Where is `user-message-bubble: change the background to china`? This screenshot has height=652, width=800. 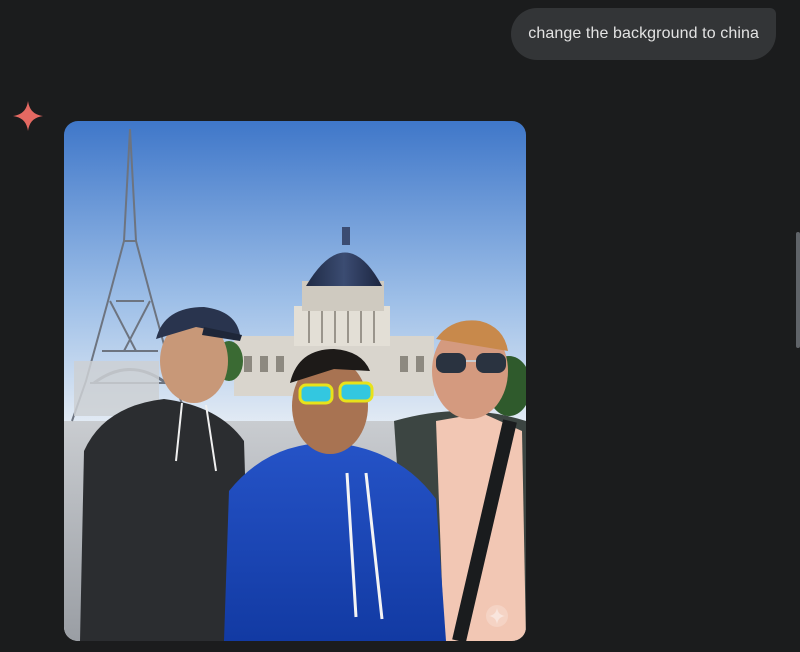 user-message-bubble: change the background to china is located at coordinates (643, 34).